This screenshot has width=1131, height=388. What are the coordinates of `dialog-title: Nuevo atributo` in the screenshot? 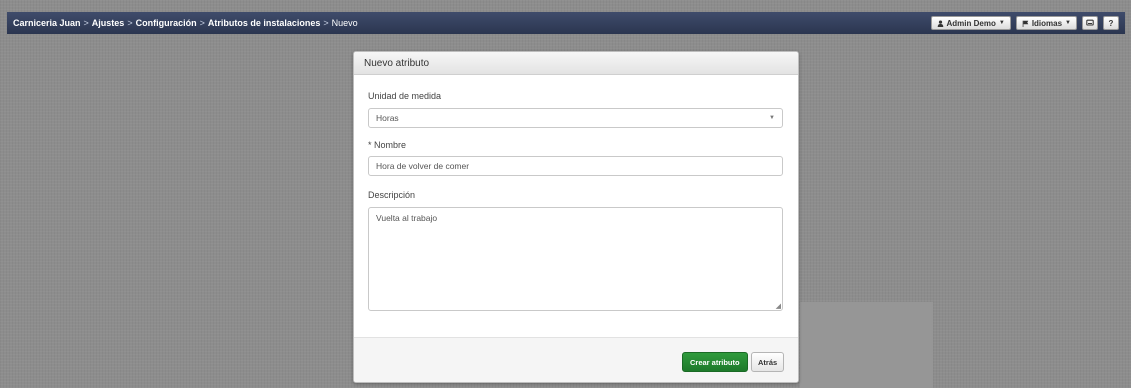 It's located at (397, 63).